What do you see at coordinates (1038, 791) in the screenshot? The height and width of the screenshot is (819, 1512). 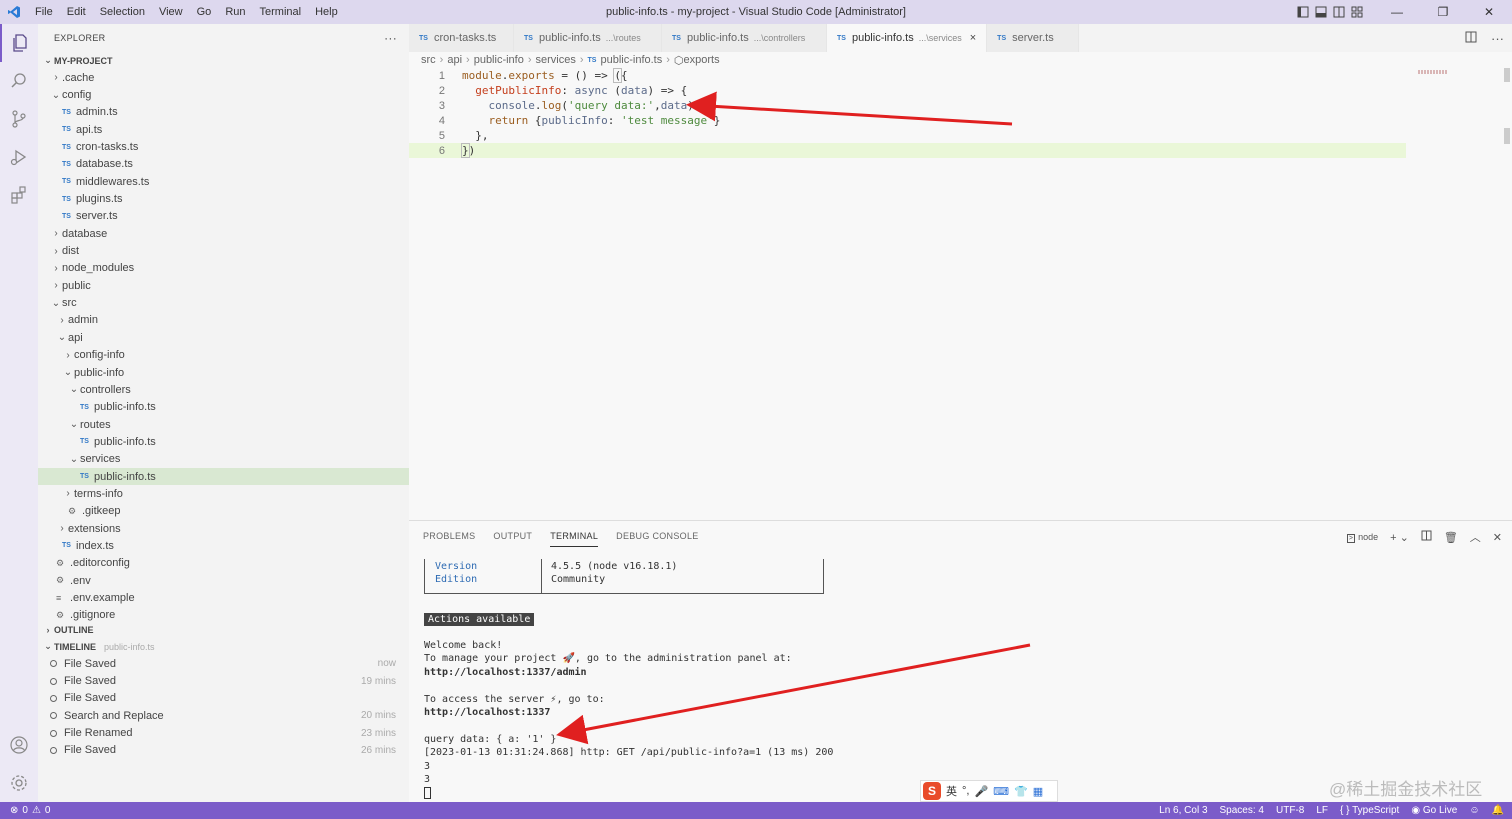 I see `toolbox-icon: ▦` at bounding box center [1038, 791].